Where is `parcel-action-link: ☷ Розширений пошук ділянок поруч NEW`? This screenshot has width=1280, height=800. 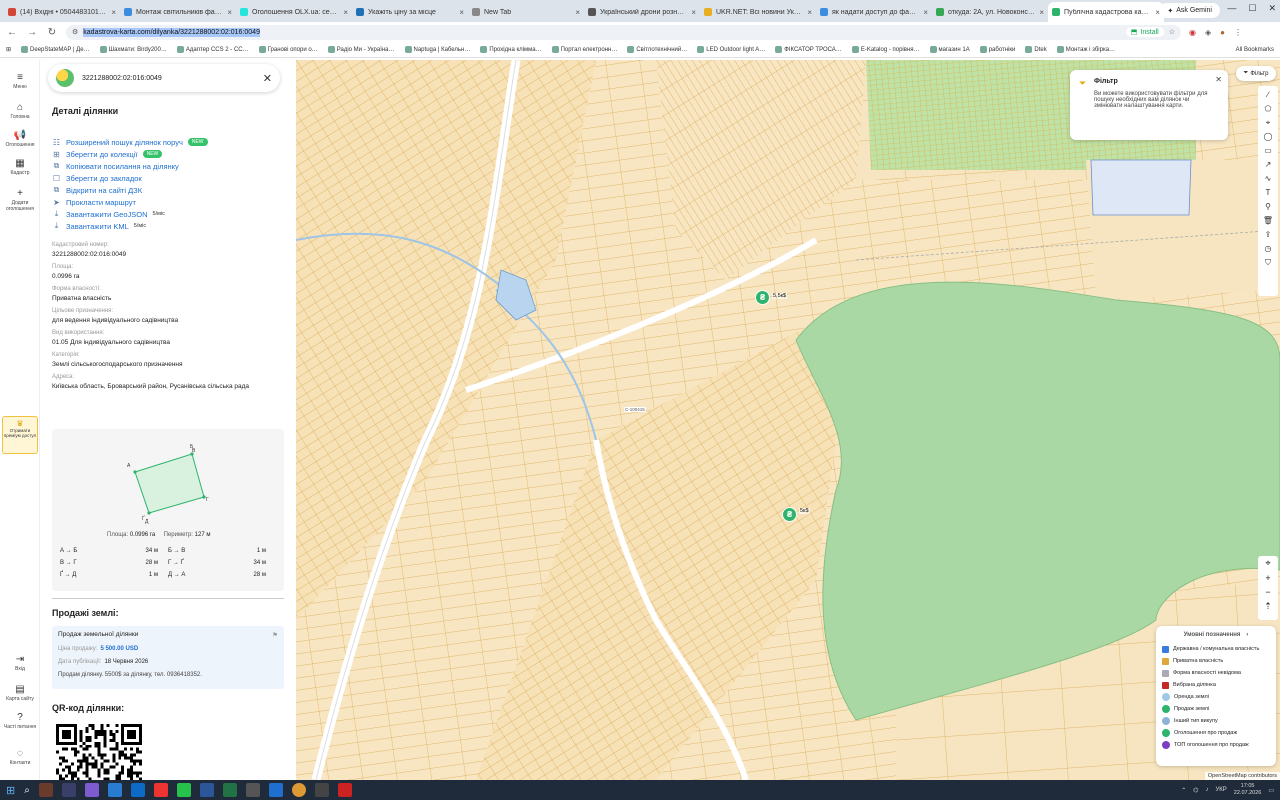 parcel-action-link: ☷ Розширений пошук ділянок поруч NEW is located at coordinates (170, 142).